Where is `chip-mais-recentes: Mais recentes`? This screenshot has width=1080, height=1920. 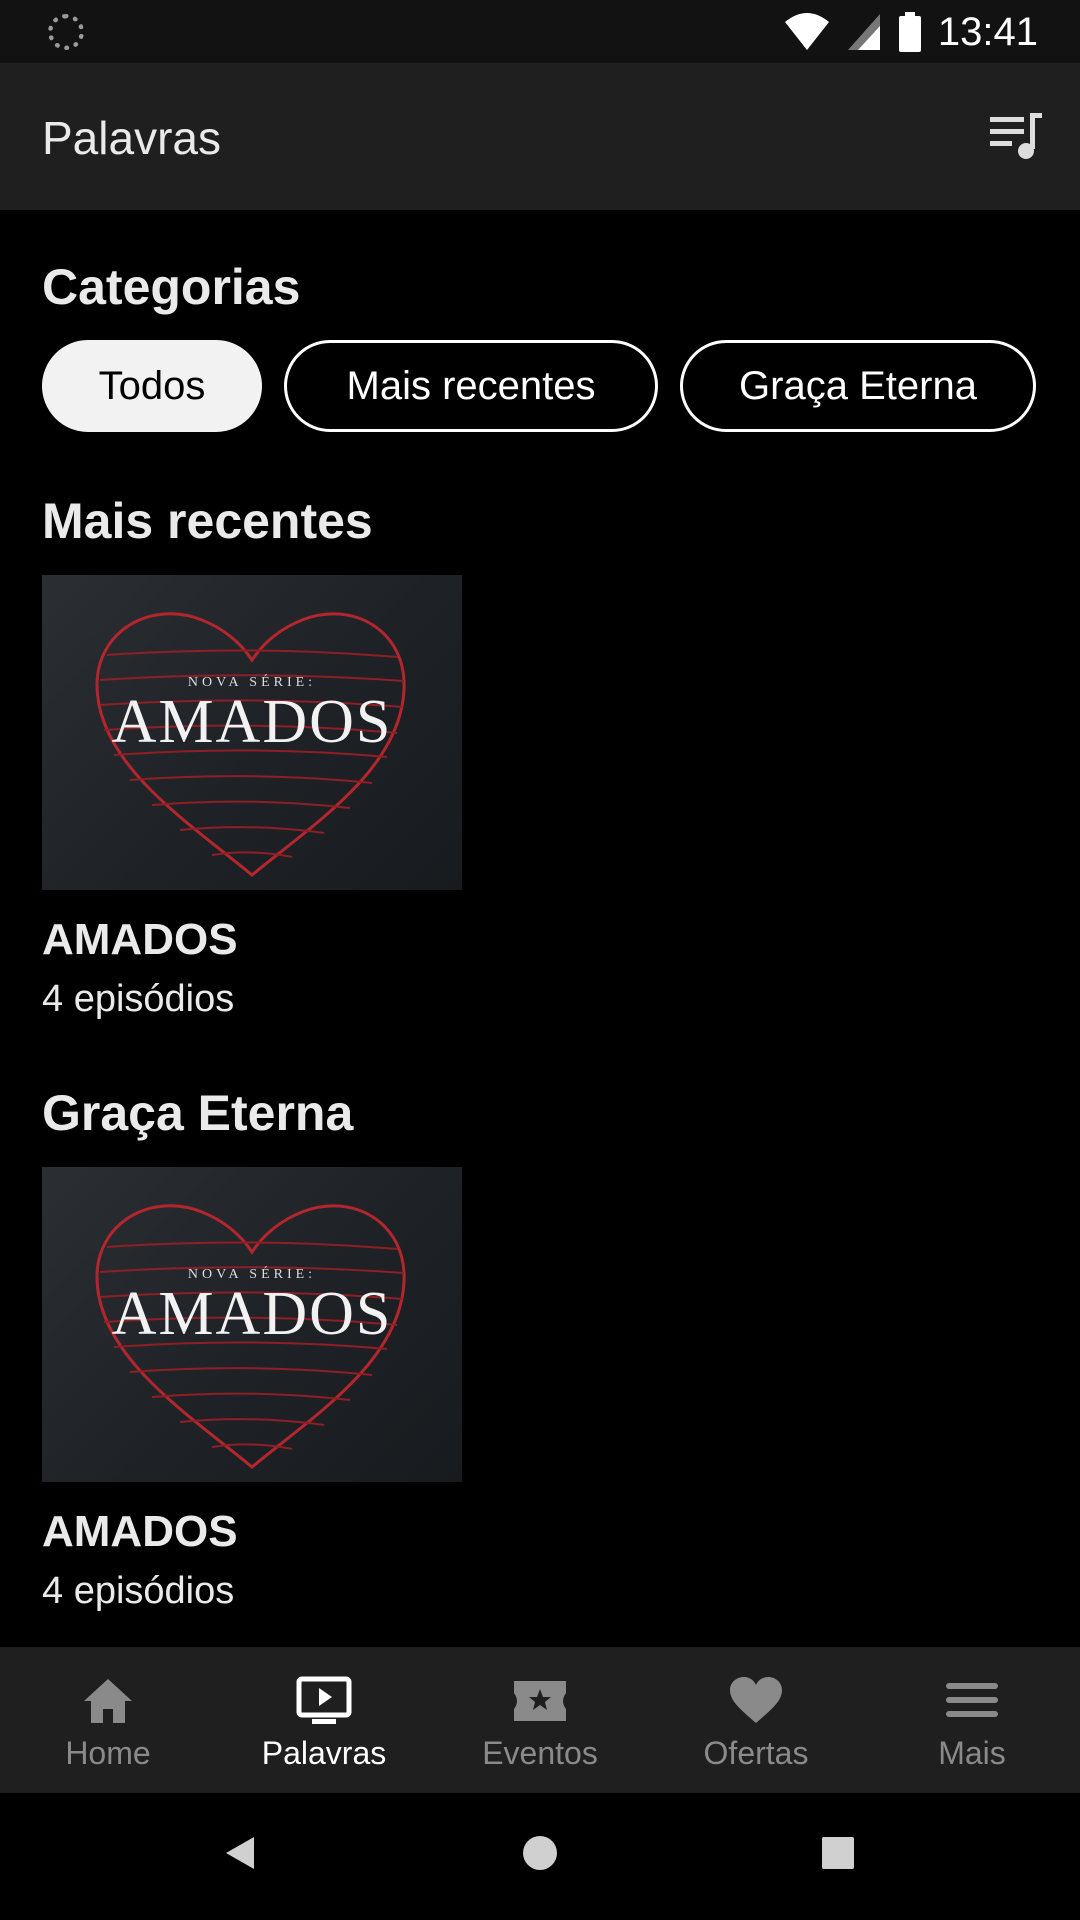 chip-mais-recentes: Mais recentes is located at coordinates (471, 386).